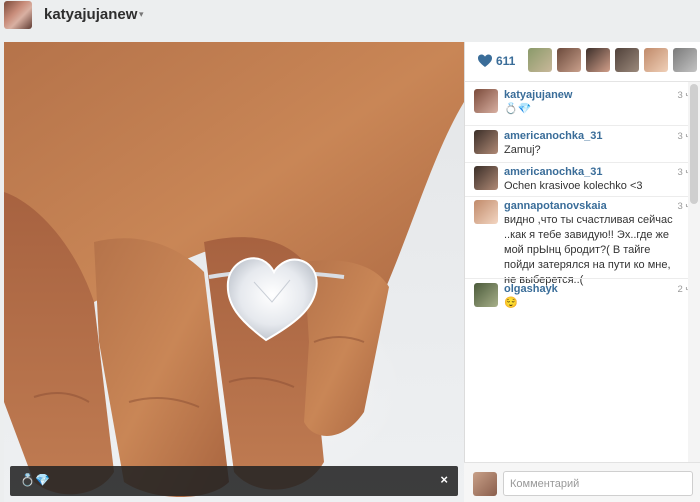  I want to click on close-icon: ×, so click(444, 479).